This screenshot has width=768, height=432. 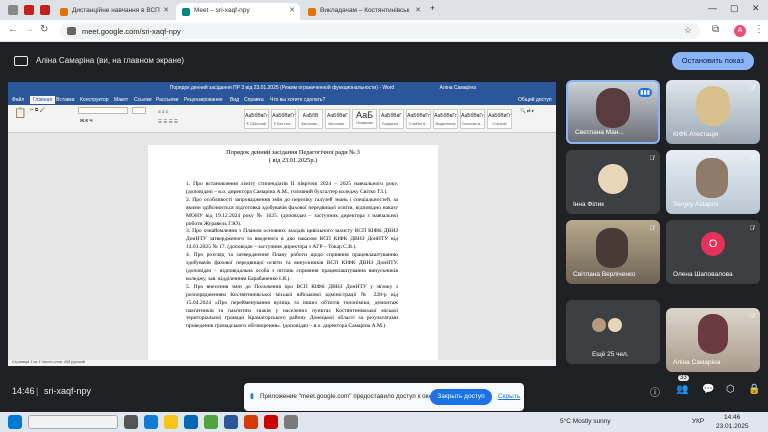 I want to click on word-tab-review: Рецензирование, so click(x=203, y=100).